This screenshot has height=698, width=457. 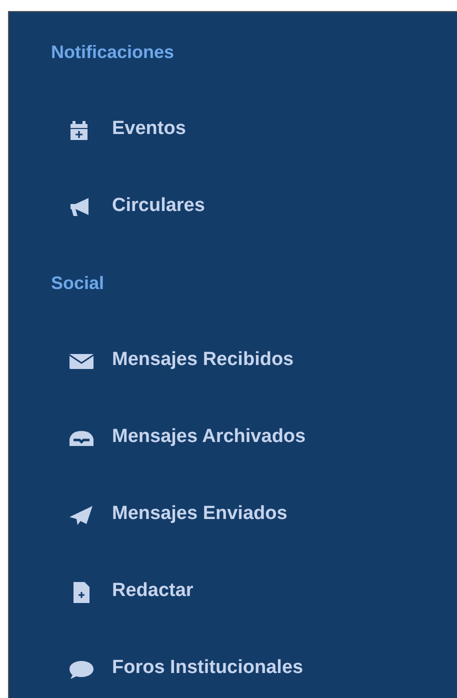 What do you see at coordinates (77, 283) in the screenshot?
I see `section-heading: Social` at bounding box center [77, 283].